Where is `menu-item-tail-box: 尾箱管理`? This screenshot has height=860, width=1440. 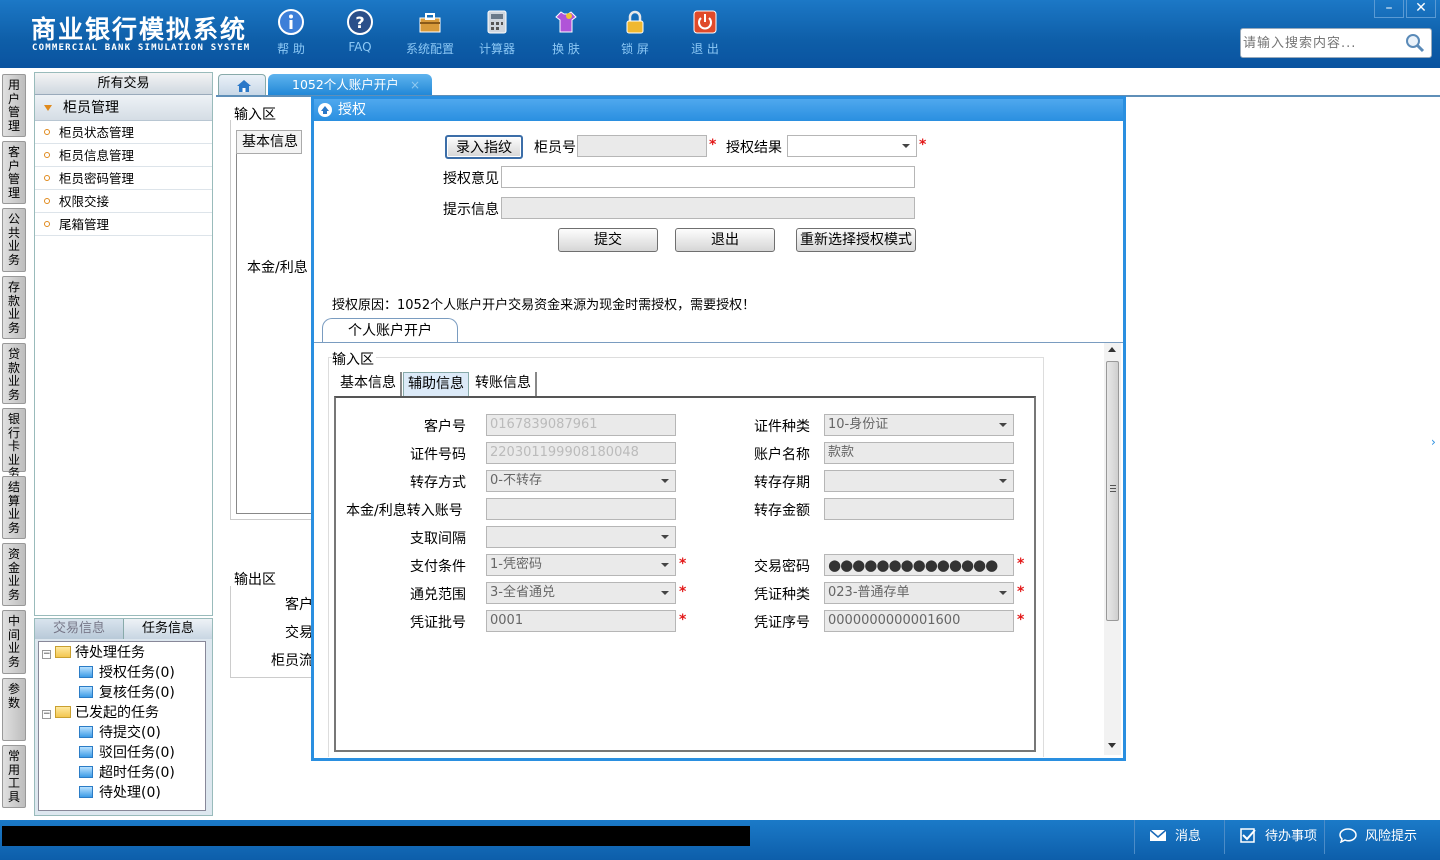
menu-item-tail-box: 尾箱管理 is located at coordinates (123, 224).